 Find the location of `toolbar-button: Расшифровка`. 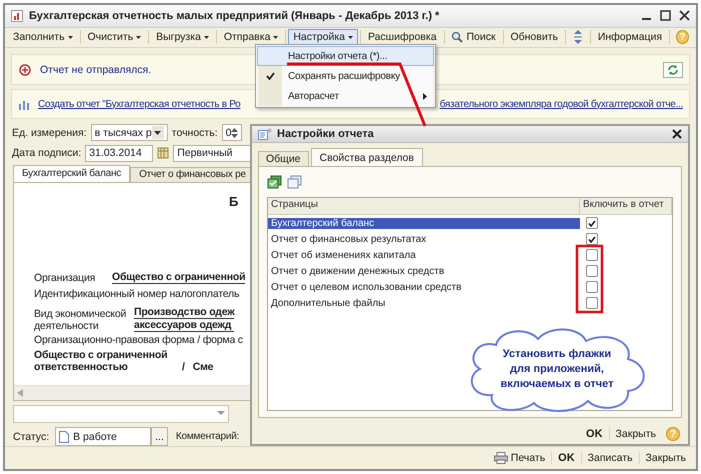

toolbar-button: Расшифровка is located at coordinates (402, 37).